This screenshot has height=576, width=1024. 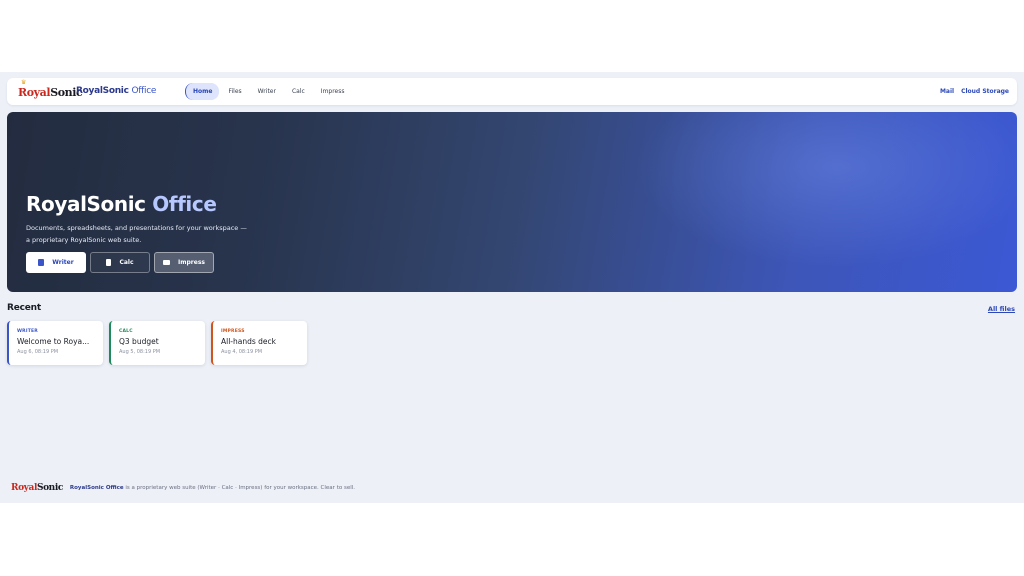 I want to click on tab-impress: Impress, so click(x=333, y=91).